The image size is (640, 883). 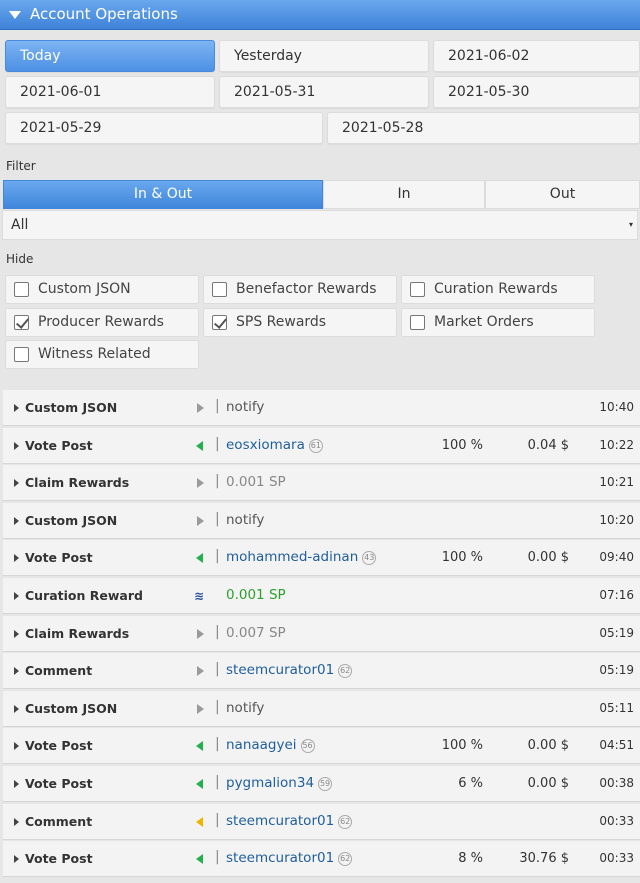 I want to click on hide-market-orders-checkbox: Market Orders, so click(x=498, y=322).